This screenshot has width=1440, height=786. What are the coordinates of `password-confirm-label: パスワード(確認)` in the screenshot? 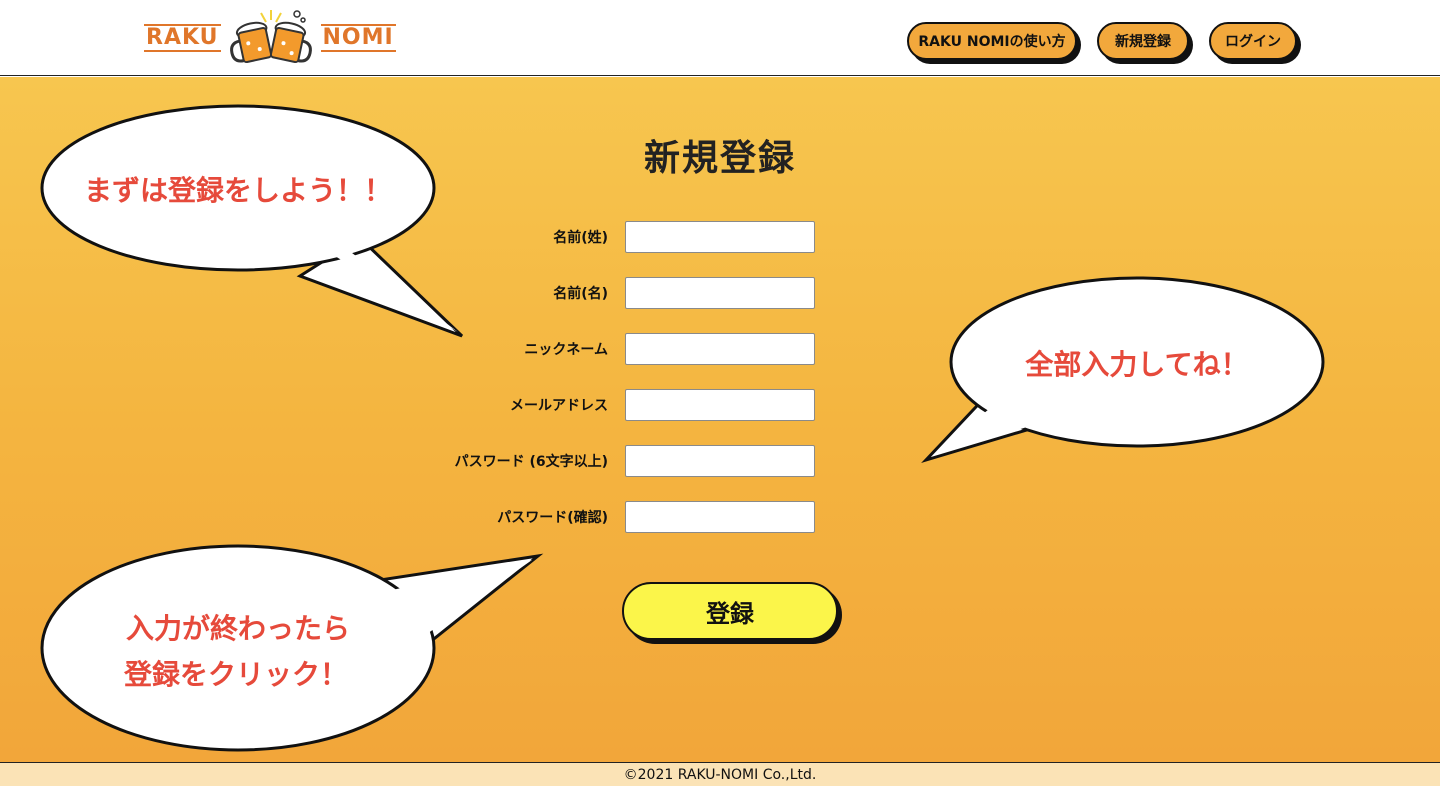 It's located at (552, 518).